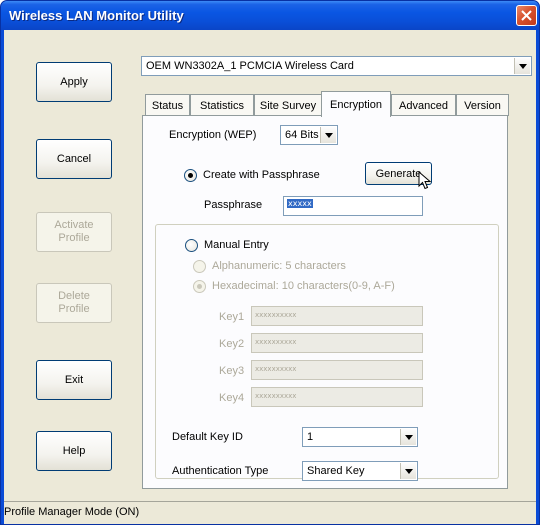  What do you see at coordinates (270, 15) in the screenshot?
I see `title-bar: Wireless LAN Monitor Utility` at bounding box center [270, 15].